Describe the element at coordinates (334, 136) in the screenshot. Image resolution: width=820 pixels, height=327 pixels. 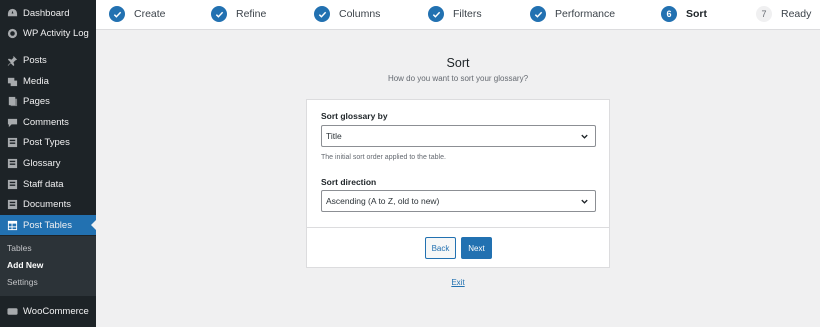
I see `sort-by-value: Title` at that location.